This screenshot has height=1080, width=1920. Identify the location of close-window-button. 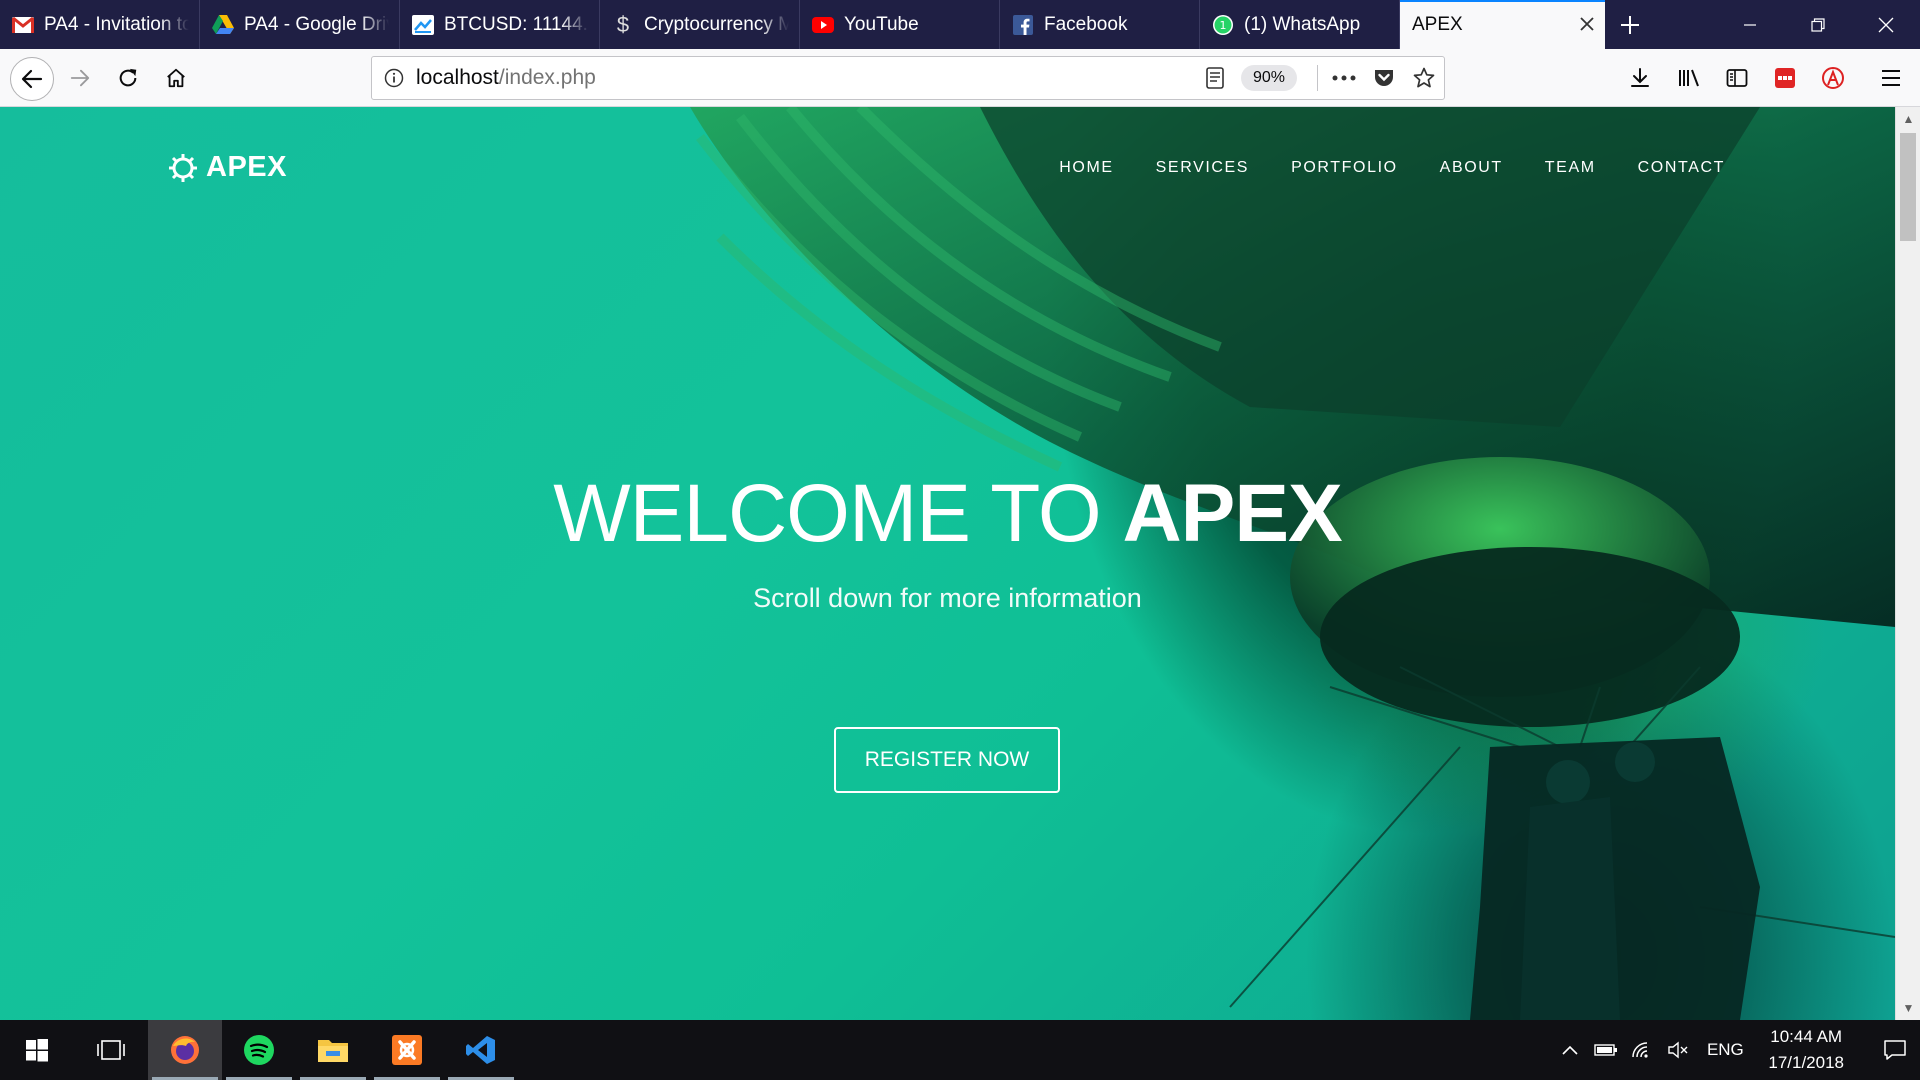
(1886, 24).